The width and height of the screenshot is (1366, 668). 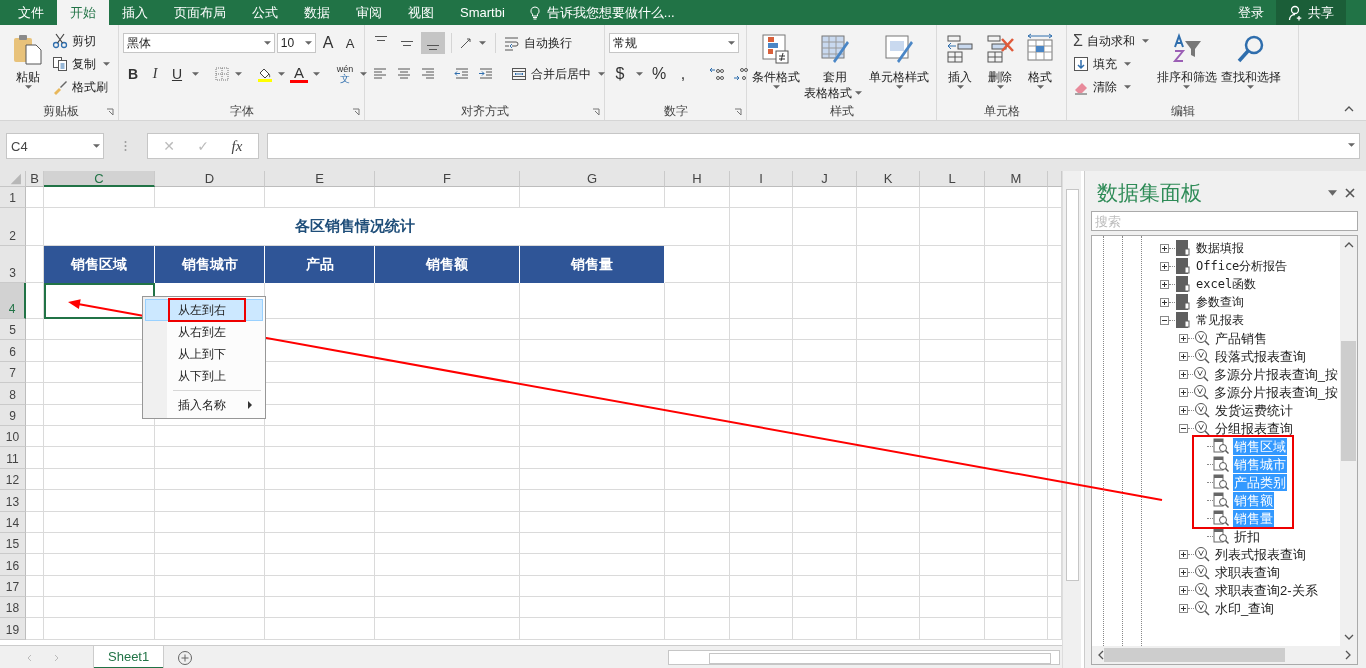 I want to click on column-header: E, so click(x=320, y=179).